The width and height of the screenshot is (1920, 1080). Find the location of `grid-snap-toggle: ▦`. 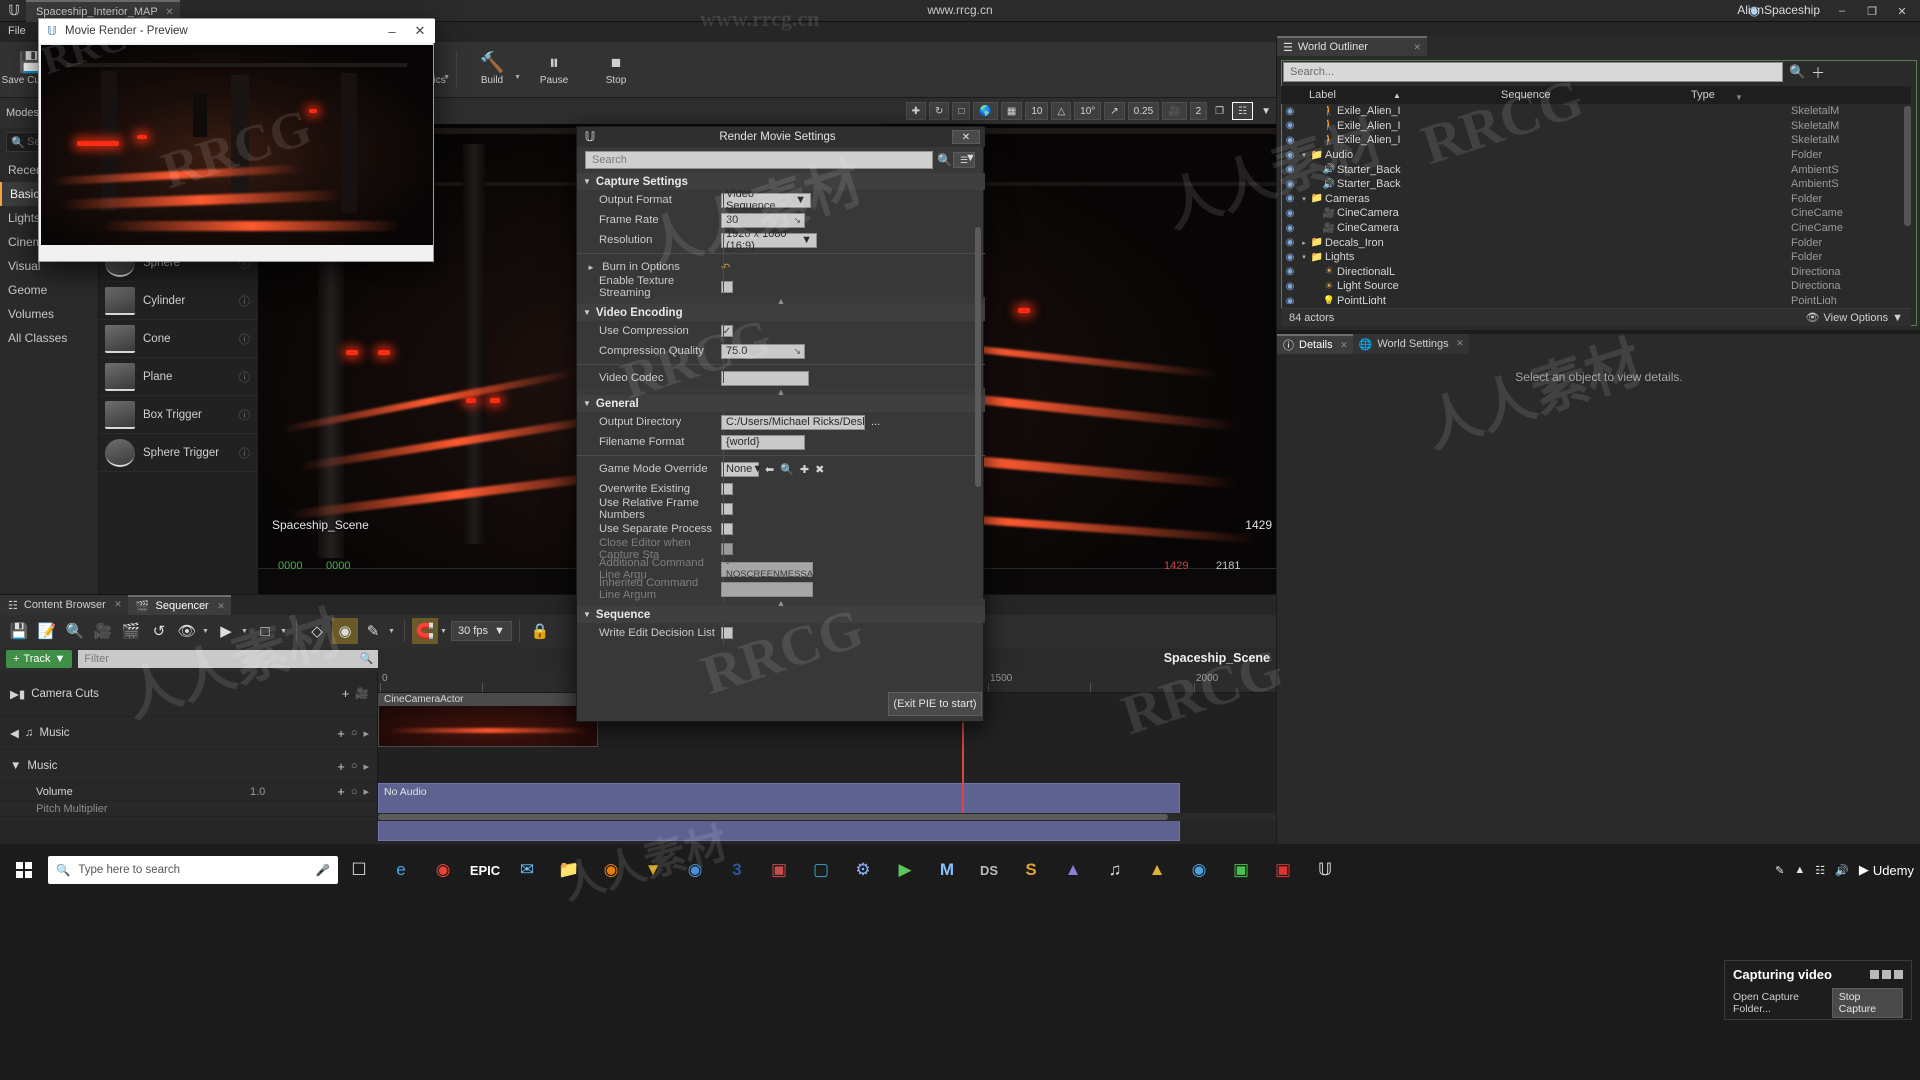

grid-snap-toggle: ▦ is located at coordinates (1011, 111).